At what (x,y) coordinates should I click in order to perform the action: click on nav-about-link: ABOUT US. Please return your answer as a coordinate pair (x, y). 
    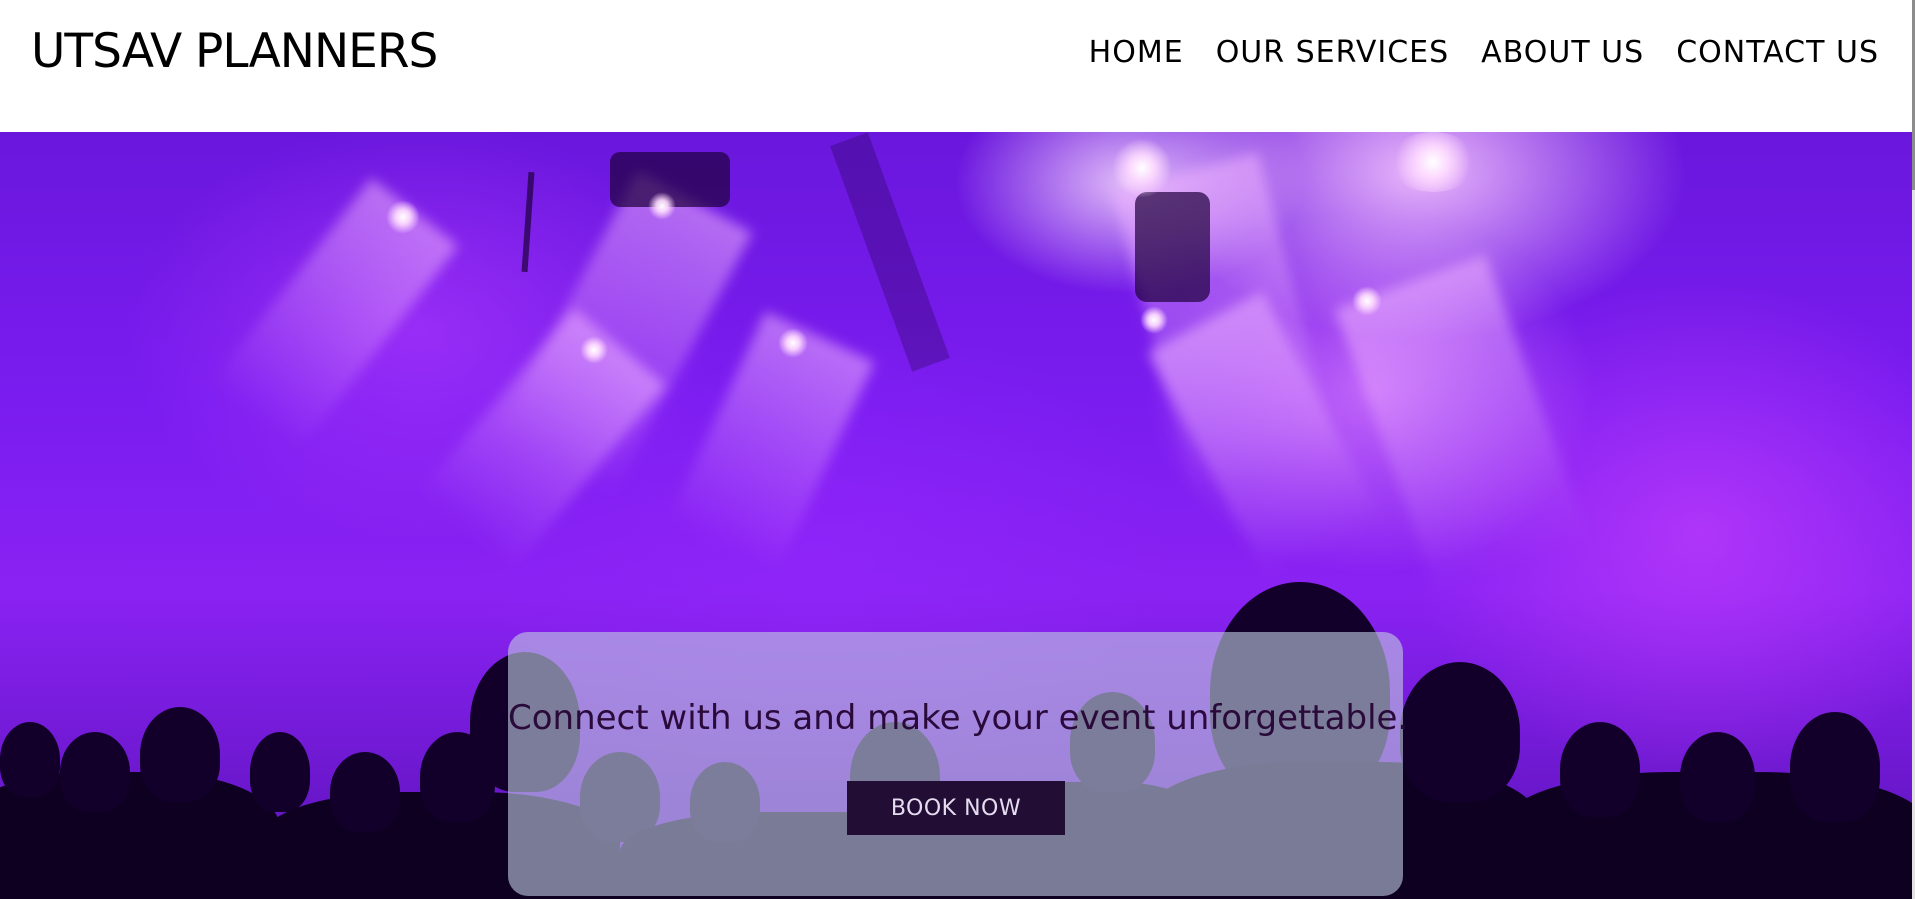
    Looking at the image, I should click on (1562, 52).